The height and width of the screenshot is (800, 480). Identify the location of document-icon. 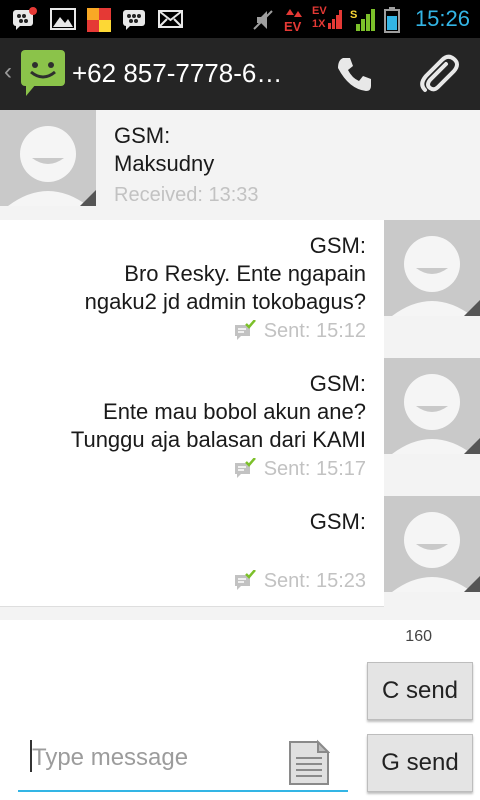
(309, 760).